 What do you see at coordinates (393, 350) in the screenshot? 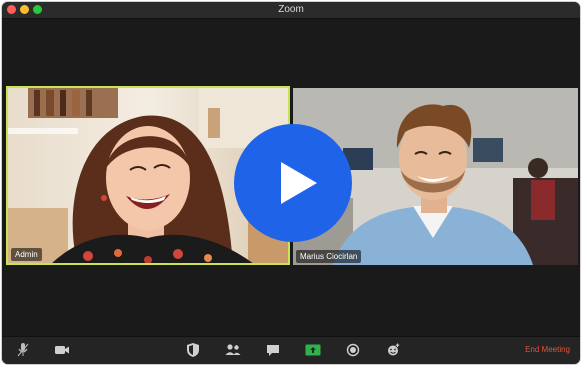
I see `reactions-icon` at bounding box center [393, 350].